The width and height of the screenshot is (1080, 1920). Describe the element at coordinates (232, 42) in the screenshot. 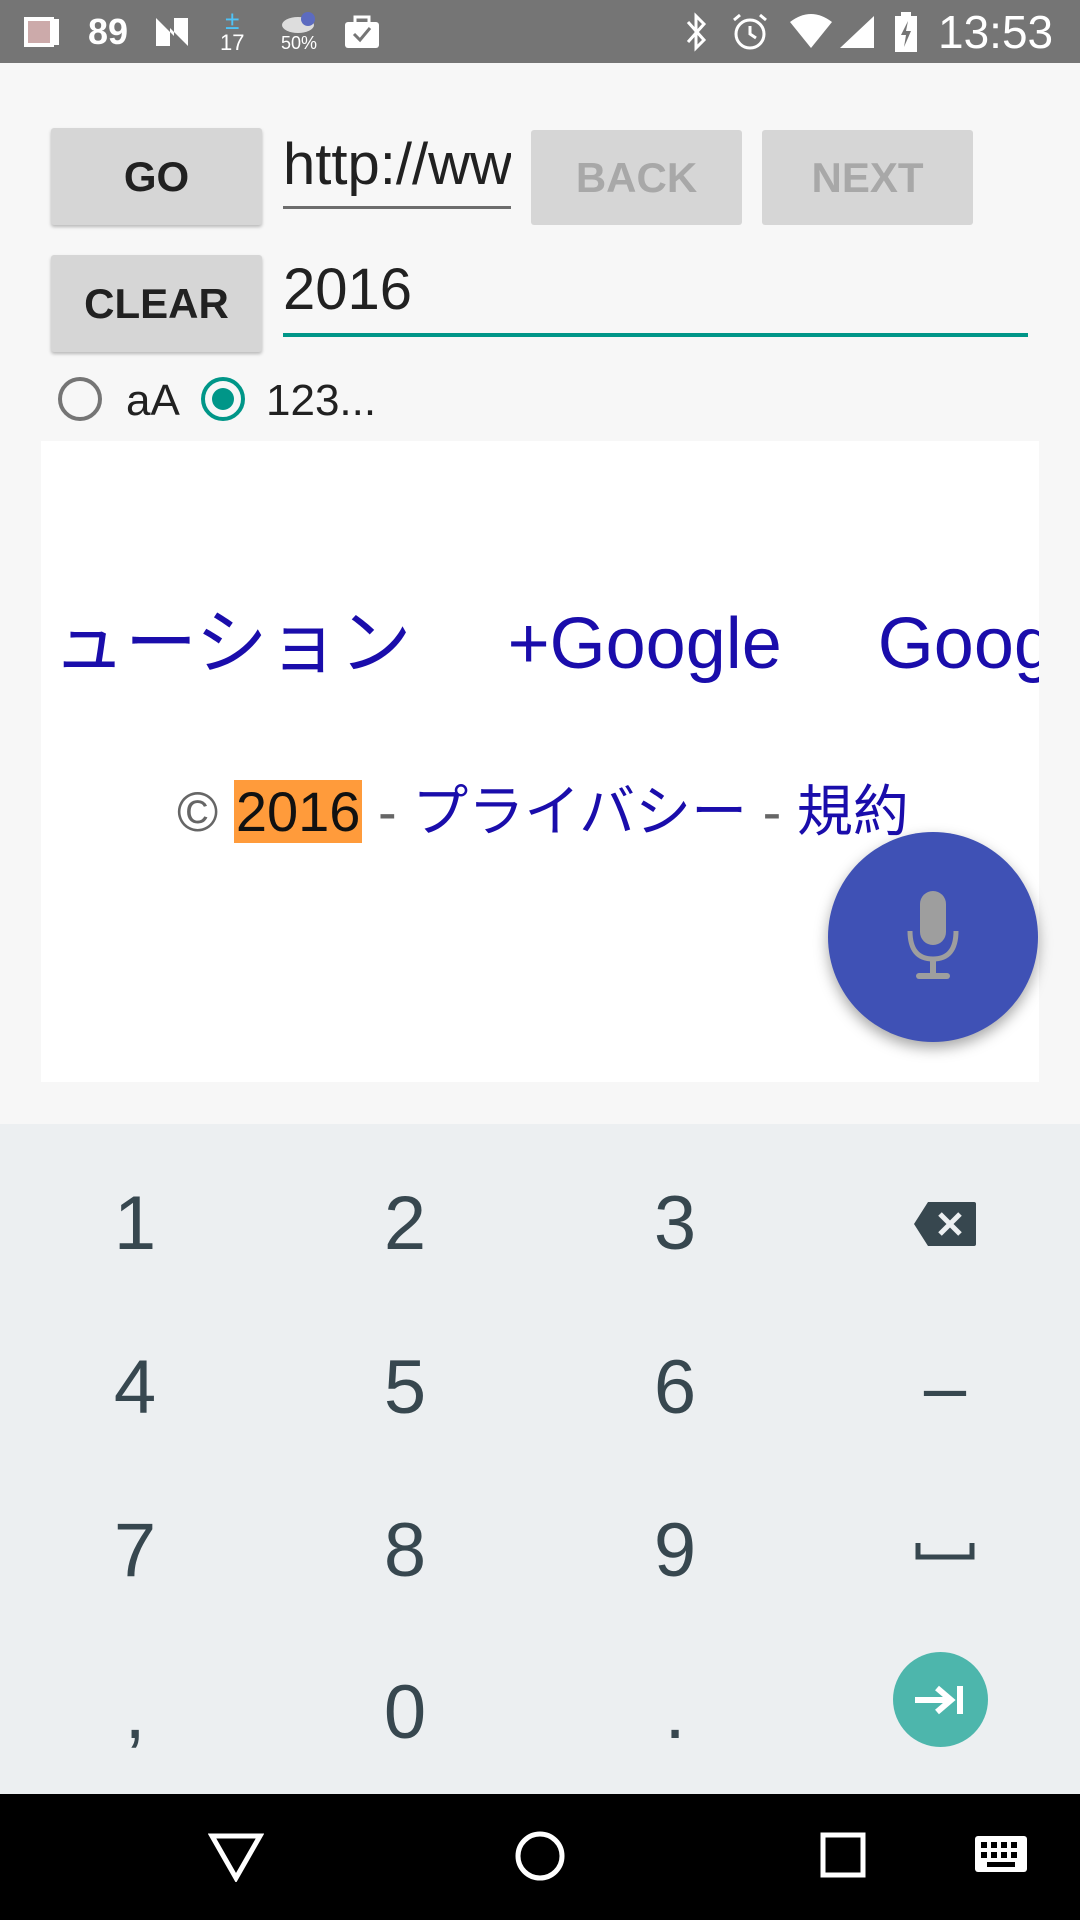

I see `calendar-date: 17` at that location.